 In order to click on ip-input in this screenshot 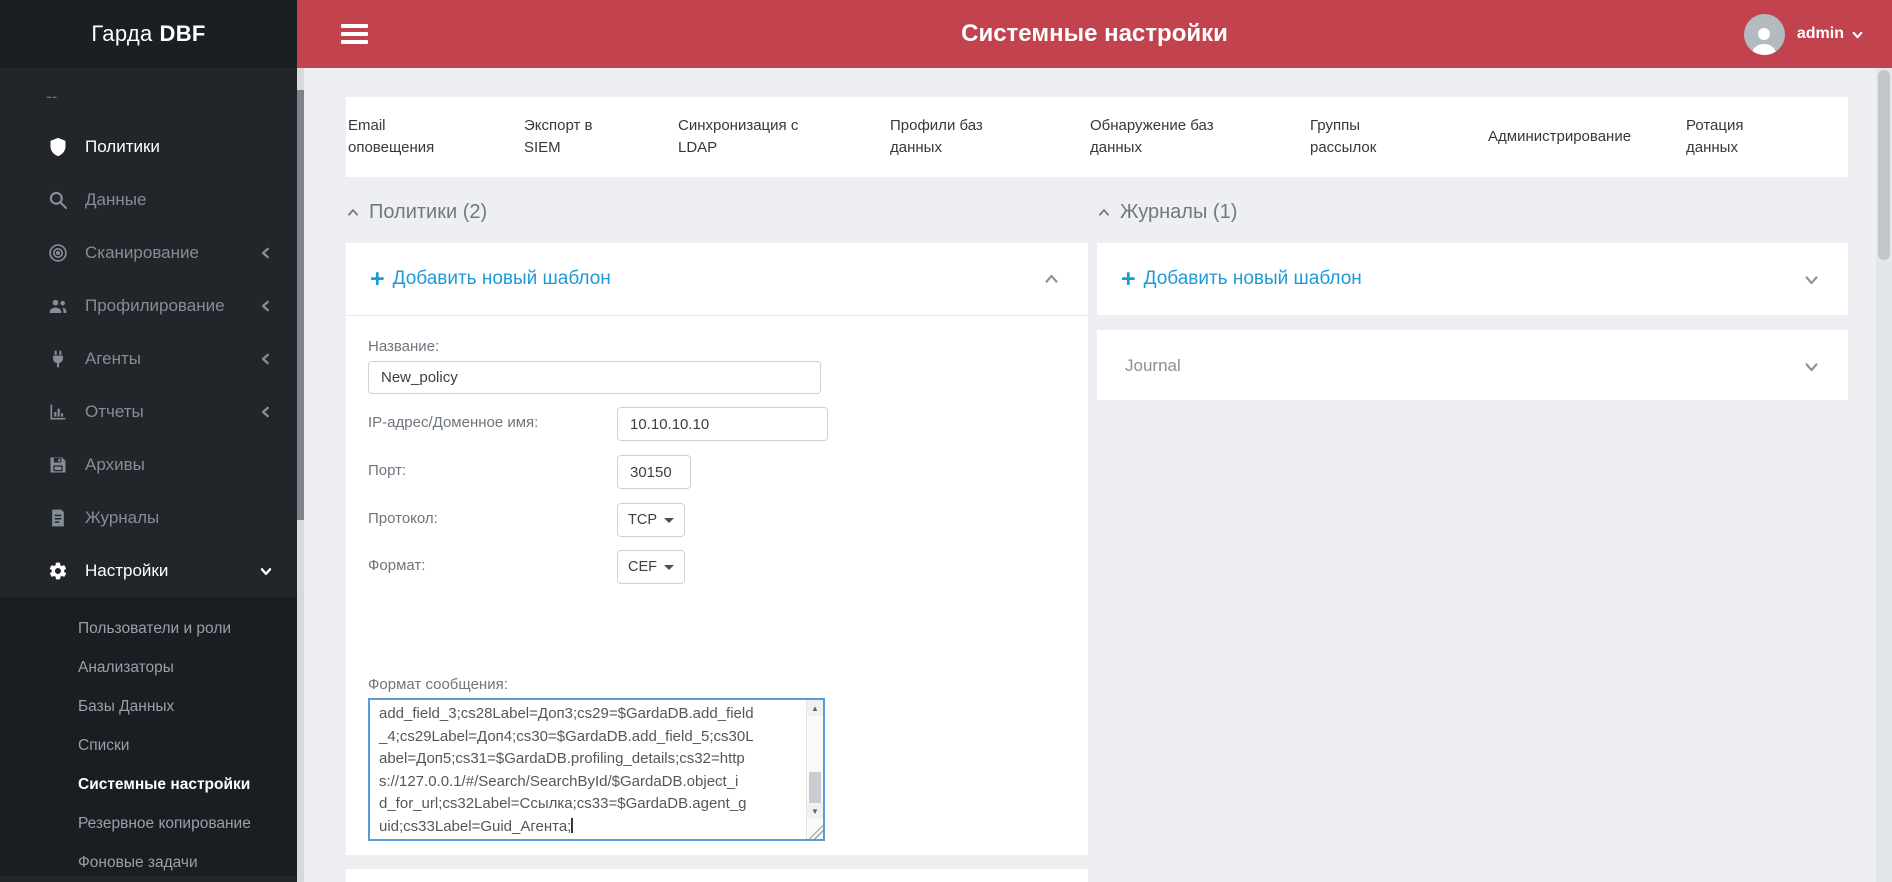, I will do `click(722, 424)`.